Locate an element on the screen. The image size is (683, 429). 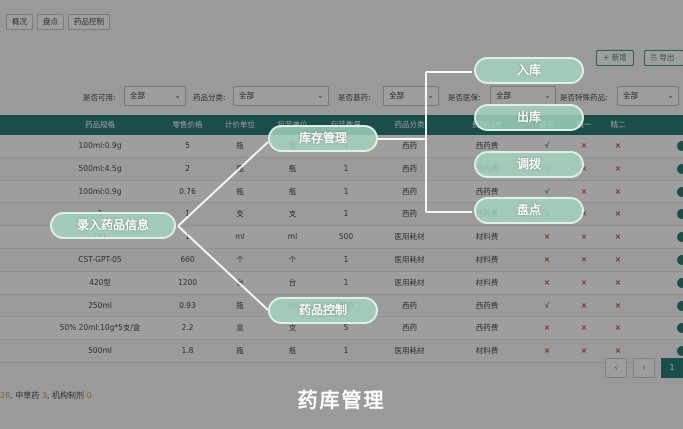
connector-entry-control is located at coordinates (223, 268).